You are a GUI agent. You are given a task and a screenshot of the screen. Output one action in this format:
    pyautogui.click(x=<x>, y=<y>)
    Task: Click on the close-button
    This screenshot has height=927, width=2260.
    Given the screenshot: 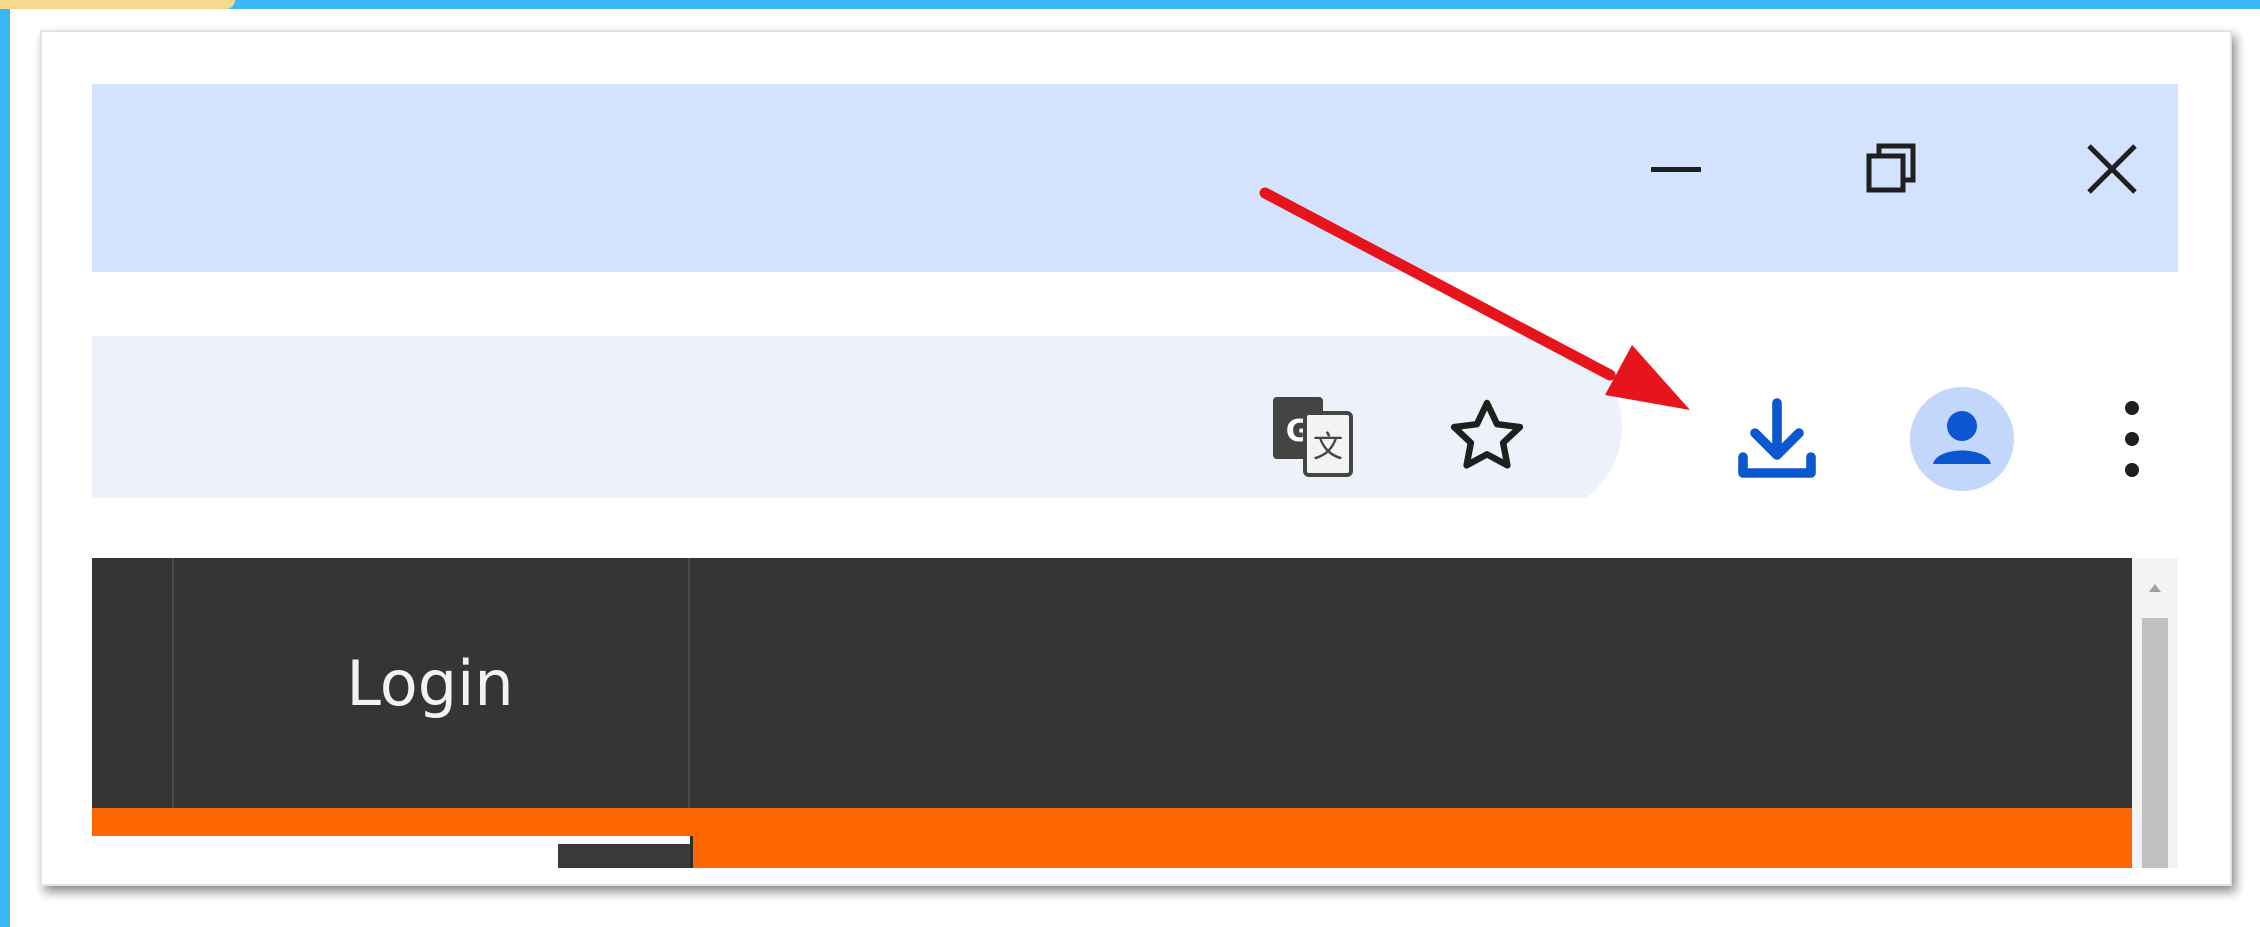 What is the action you would take?
    pyautogui.click(x=2112, y=169)
    